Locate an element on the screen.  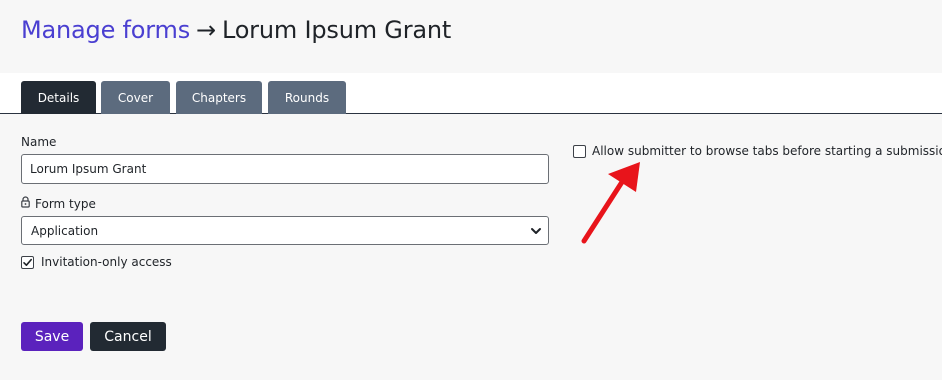
tab-label: Chapters is located at coordinates (219, 97).